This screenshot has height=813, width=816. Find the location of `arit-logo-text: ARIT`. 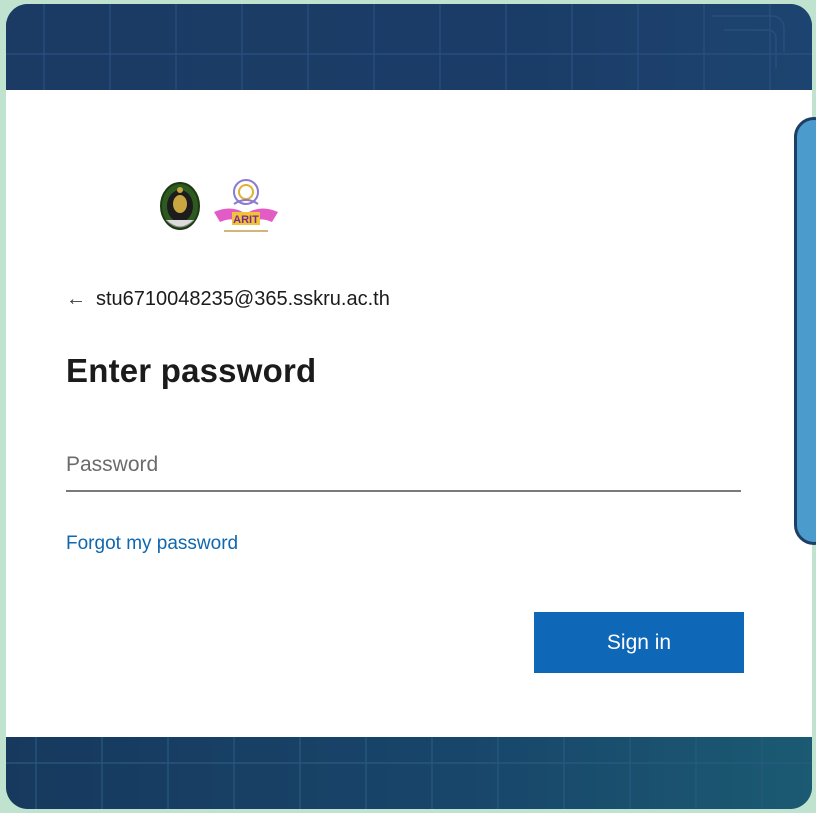

arit-logo-text: ARIT is located at coordinates (246, 220).